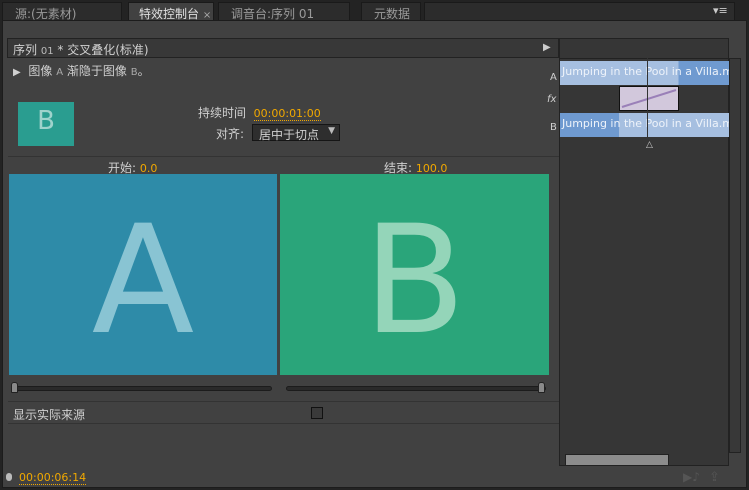 This screenshot has height=490, width=749. What do you see at coordinates (47, 51) in the screenshot?
I see `sequence-number: 01` at bounding box center [47, 51].